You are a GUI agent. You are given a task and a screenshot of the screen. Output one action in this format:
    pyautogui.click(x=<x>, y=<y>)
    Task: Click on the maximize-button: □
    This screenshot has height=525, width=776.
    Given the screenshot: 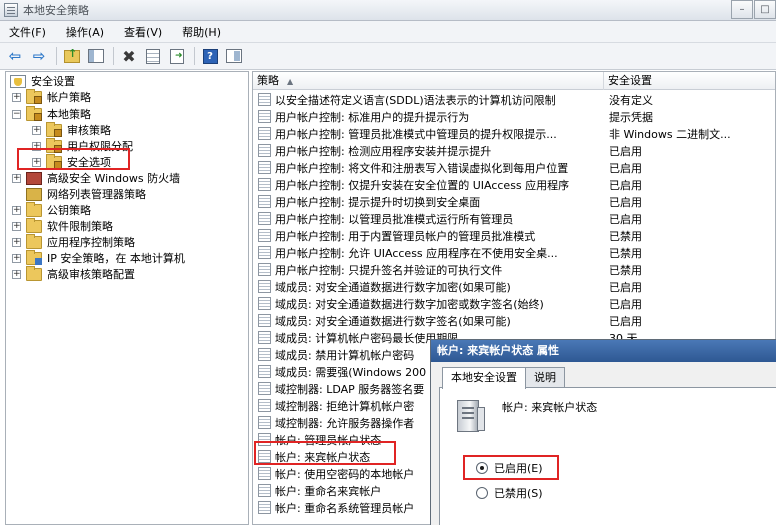 What is the action you would take?
    pyautogui.click(x=765, y=9)
    